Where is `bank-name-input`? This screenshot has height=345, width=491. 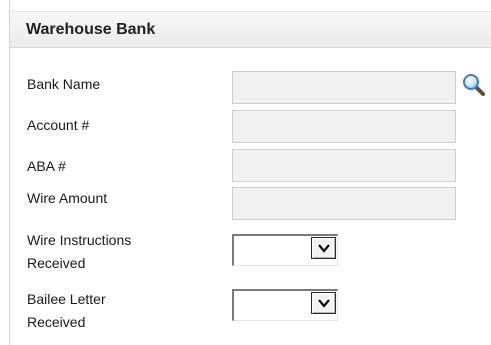
bank-name-input is located at coordinates (344, 87).